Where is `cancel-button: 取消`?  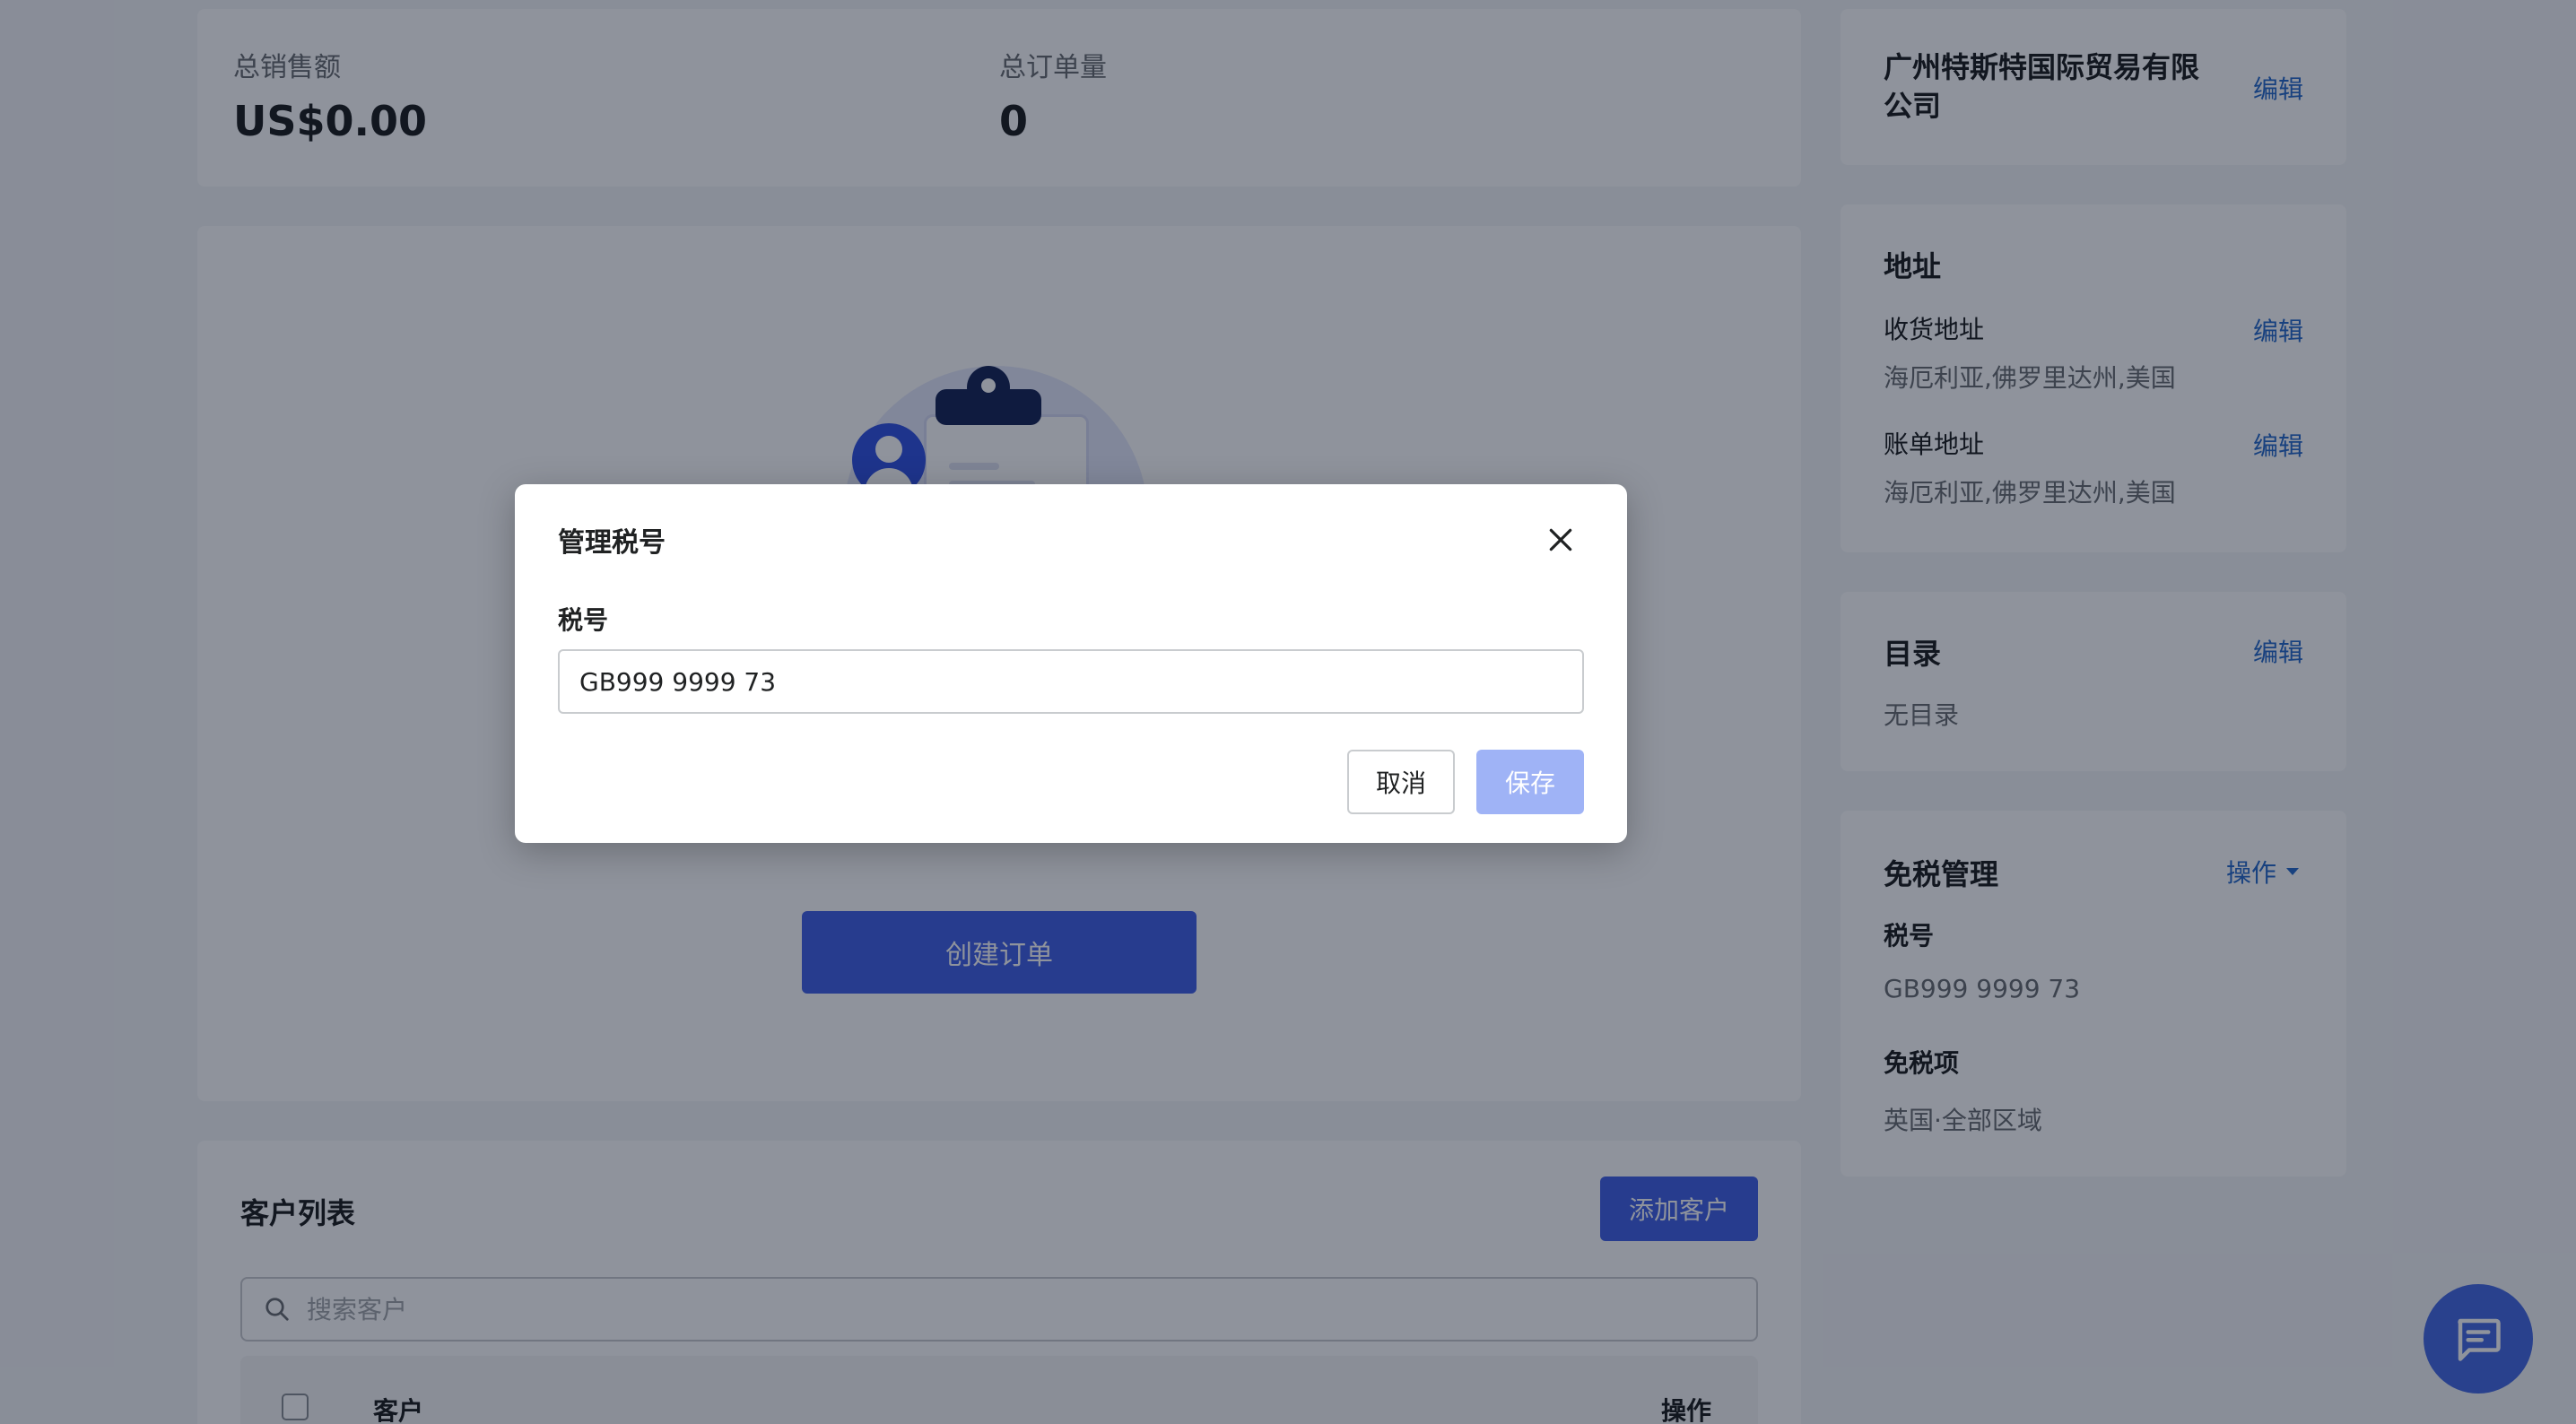
cancel-button: 取消 is located at coordinates (1401, 782).